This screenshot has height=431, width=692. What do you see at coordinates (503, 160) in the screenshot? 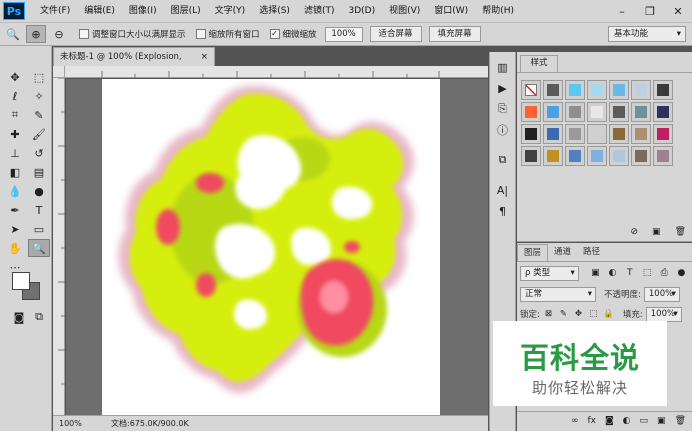
I see `clone-source-icon: ⧉` at bounding box center [503, 160].